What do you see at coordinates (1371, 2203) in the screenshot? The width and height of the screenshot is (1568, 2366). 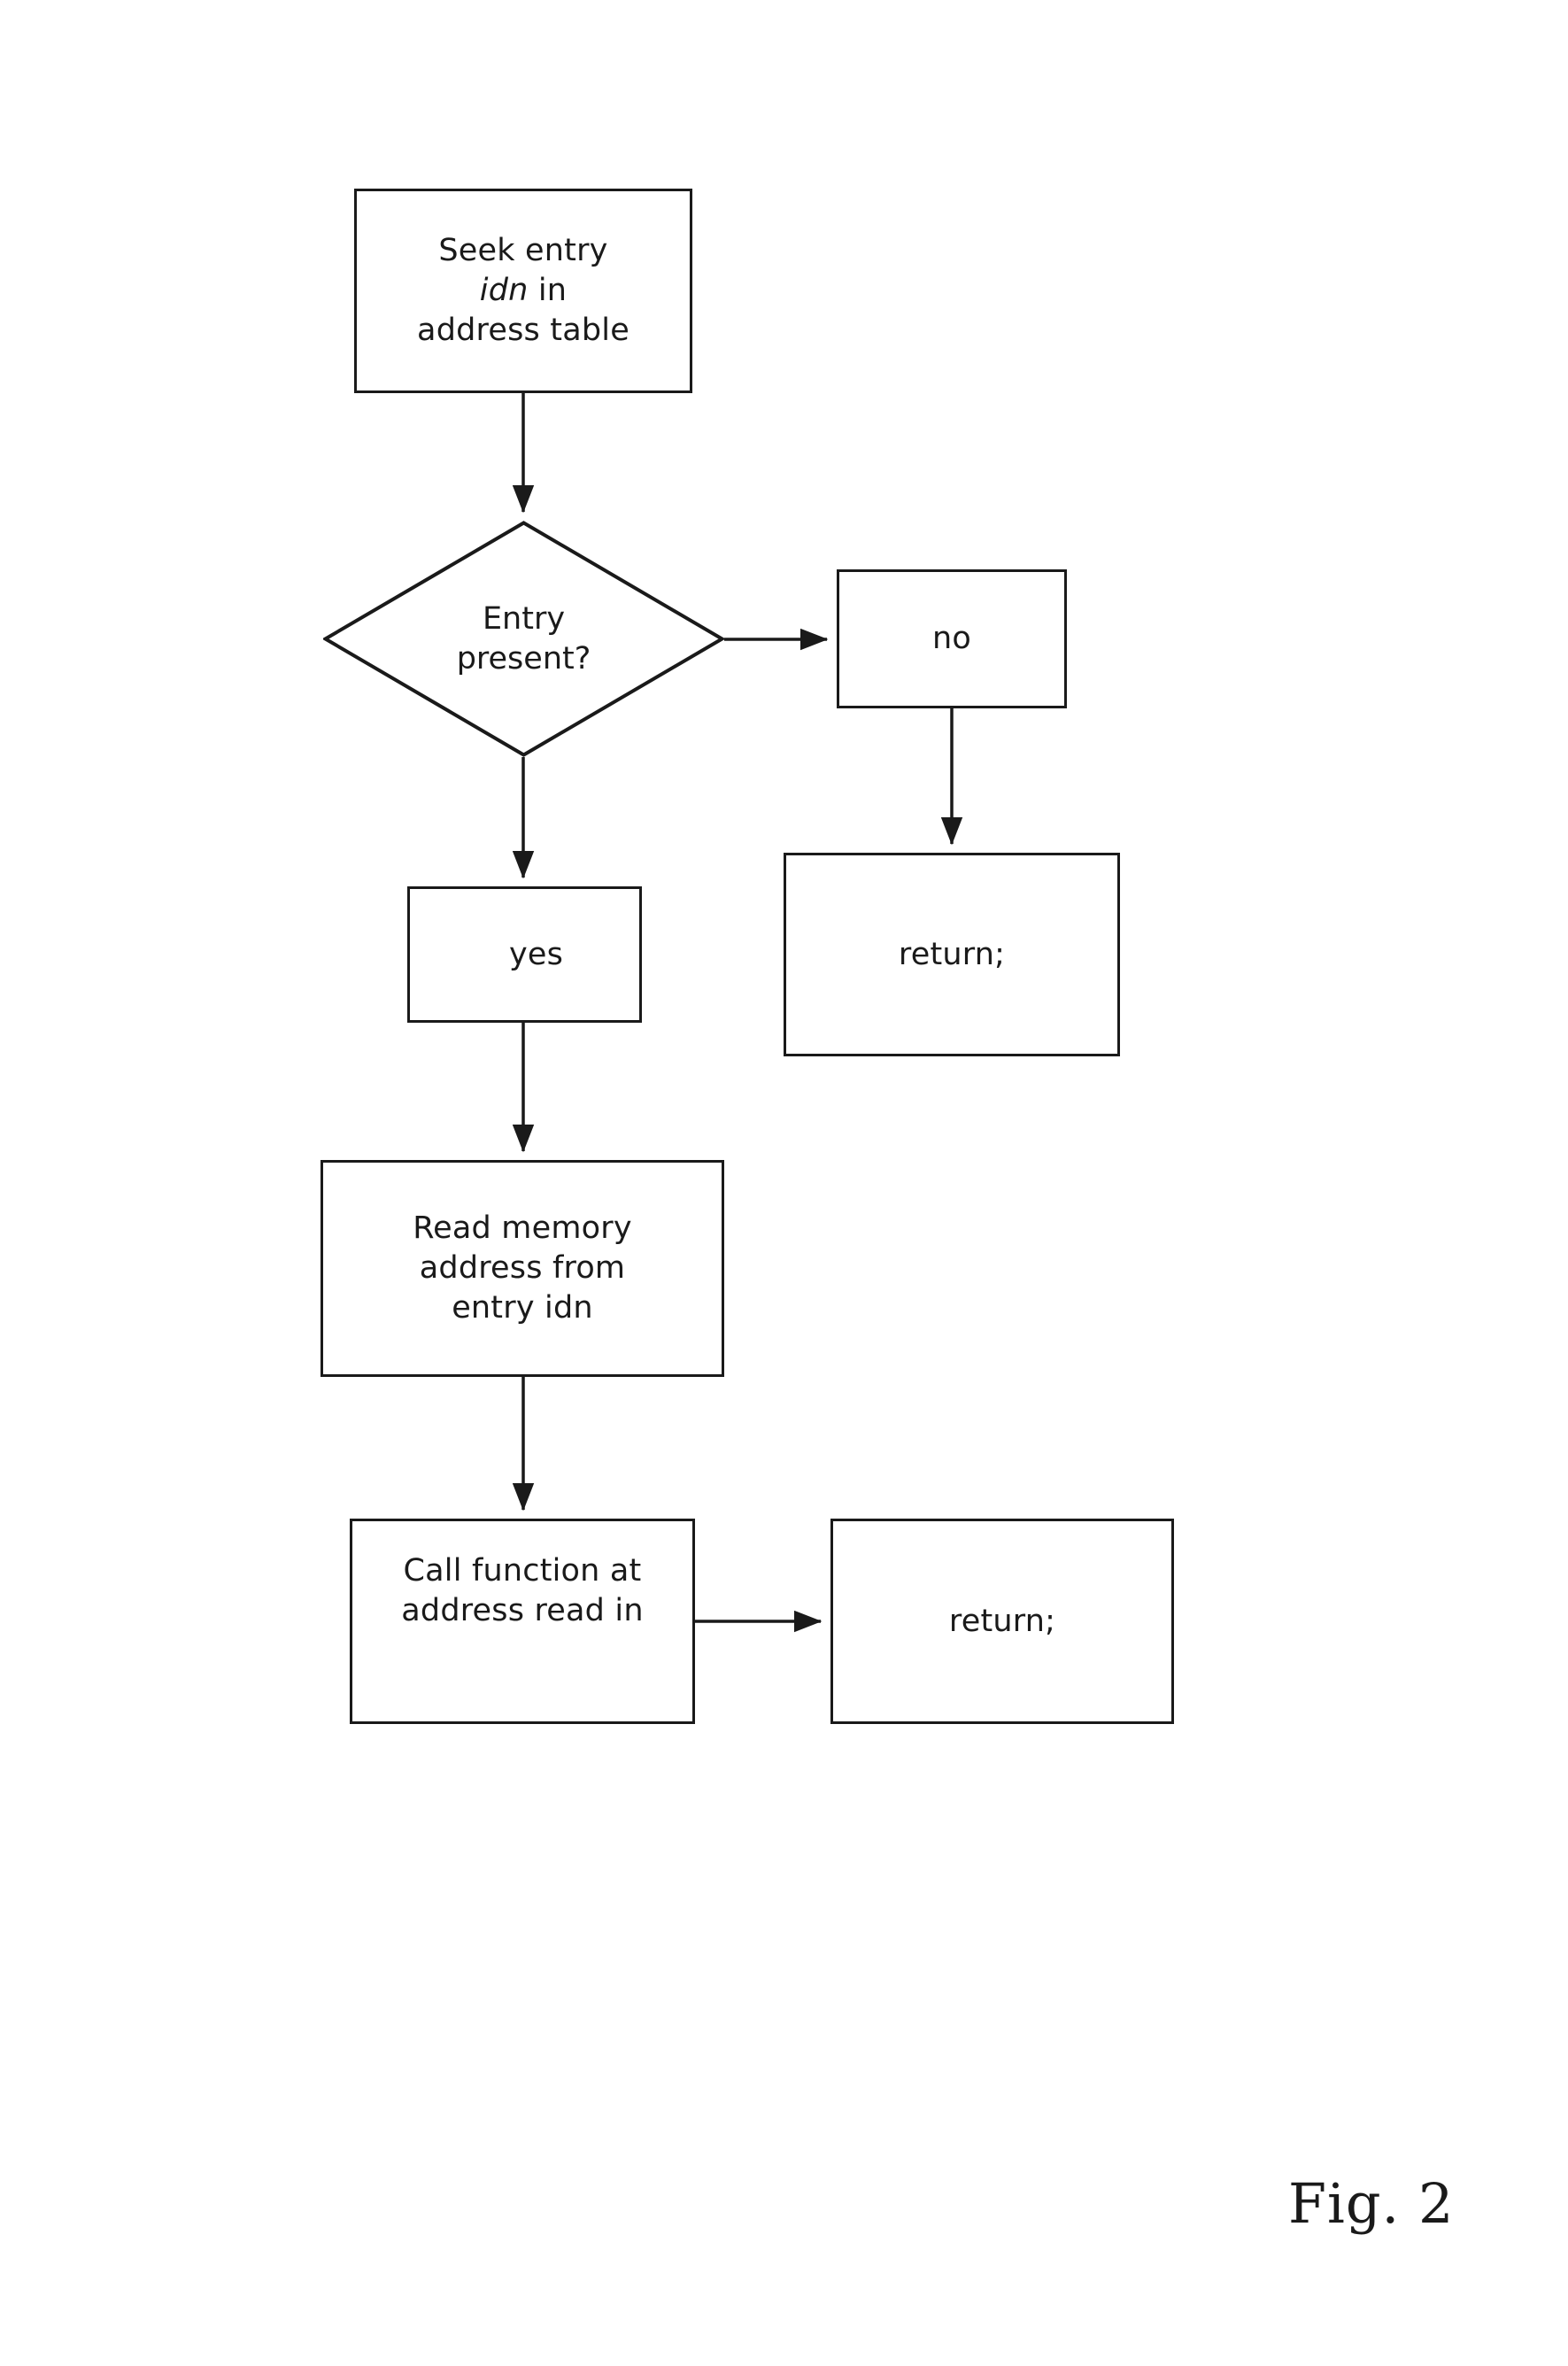 I see `figure-caption: Fig. 2` at bounding box center [1371, 2203].